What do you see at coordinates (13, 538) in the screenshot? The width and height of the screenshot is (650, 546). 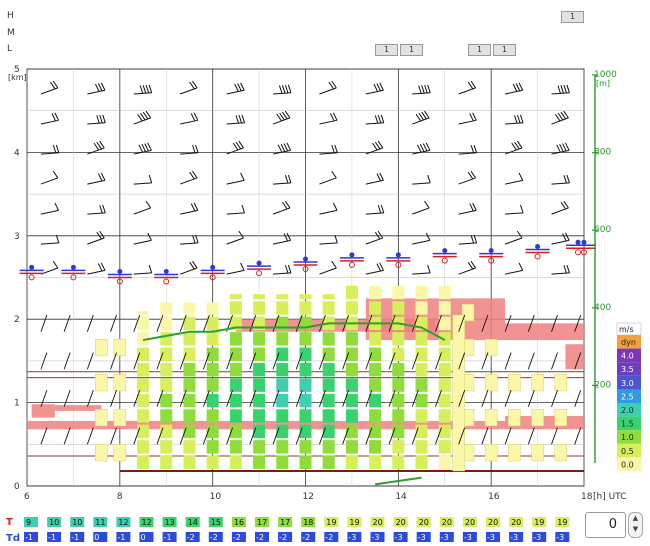 I see `td-row-label: Td` at bounding box center [13, 538].